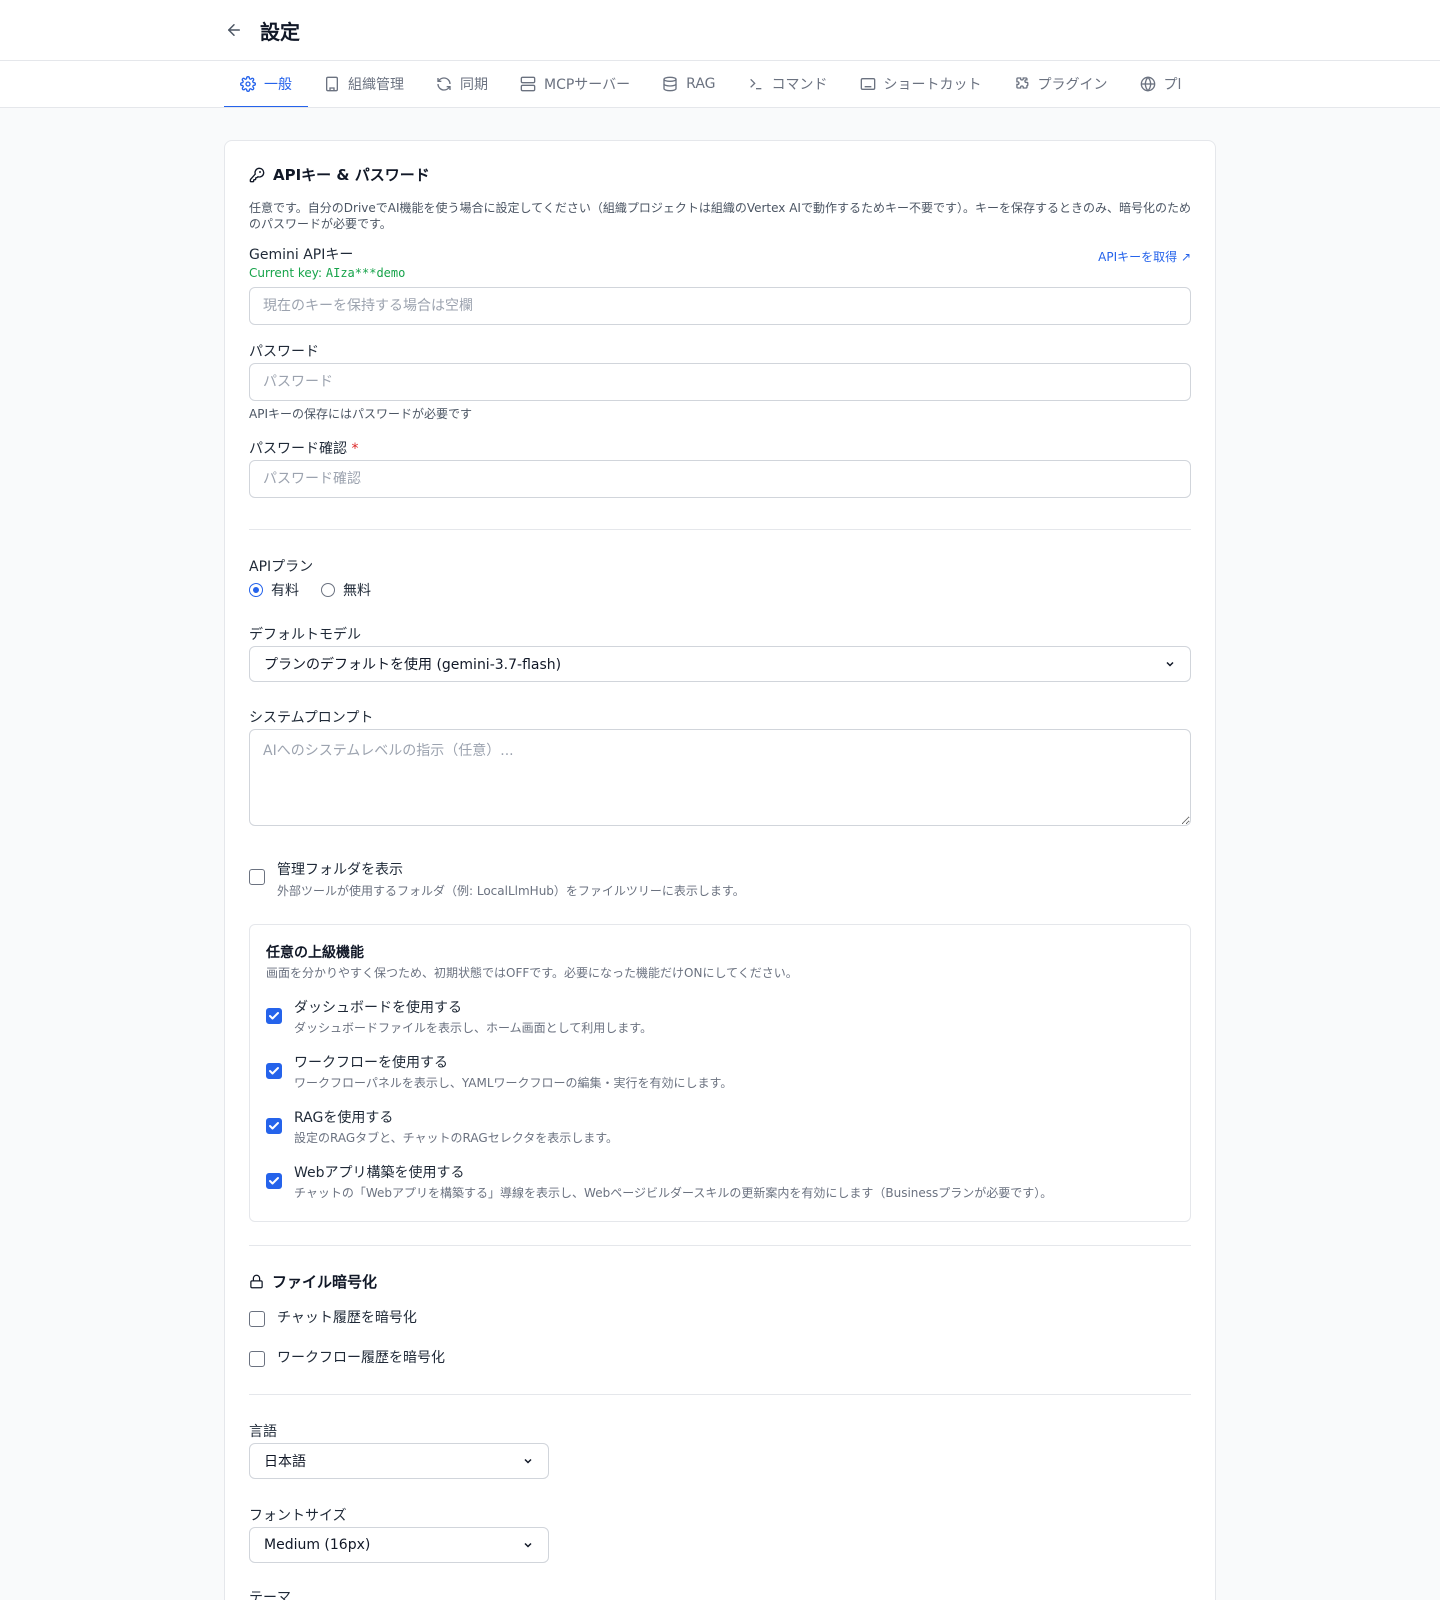 Image resolution: width=1440 pixels, height=1600 pixels. Describe the element at coordinates (351, 175) in the screenshot. I see `api-section-title-text: APIキー & パスワード` at that location.